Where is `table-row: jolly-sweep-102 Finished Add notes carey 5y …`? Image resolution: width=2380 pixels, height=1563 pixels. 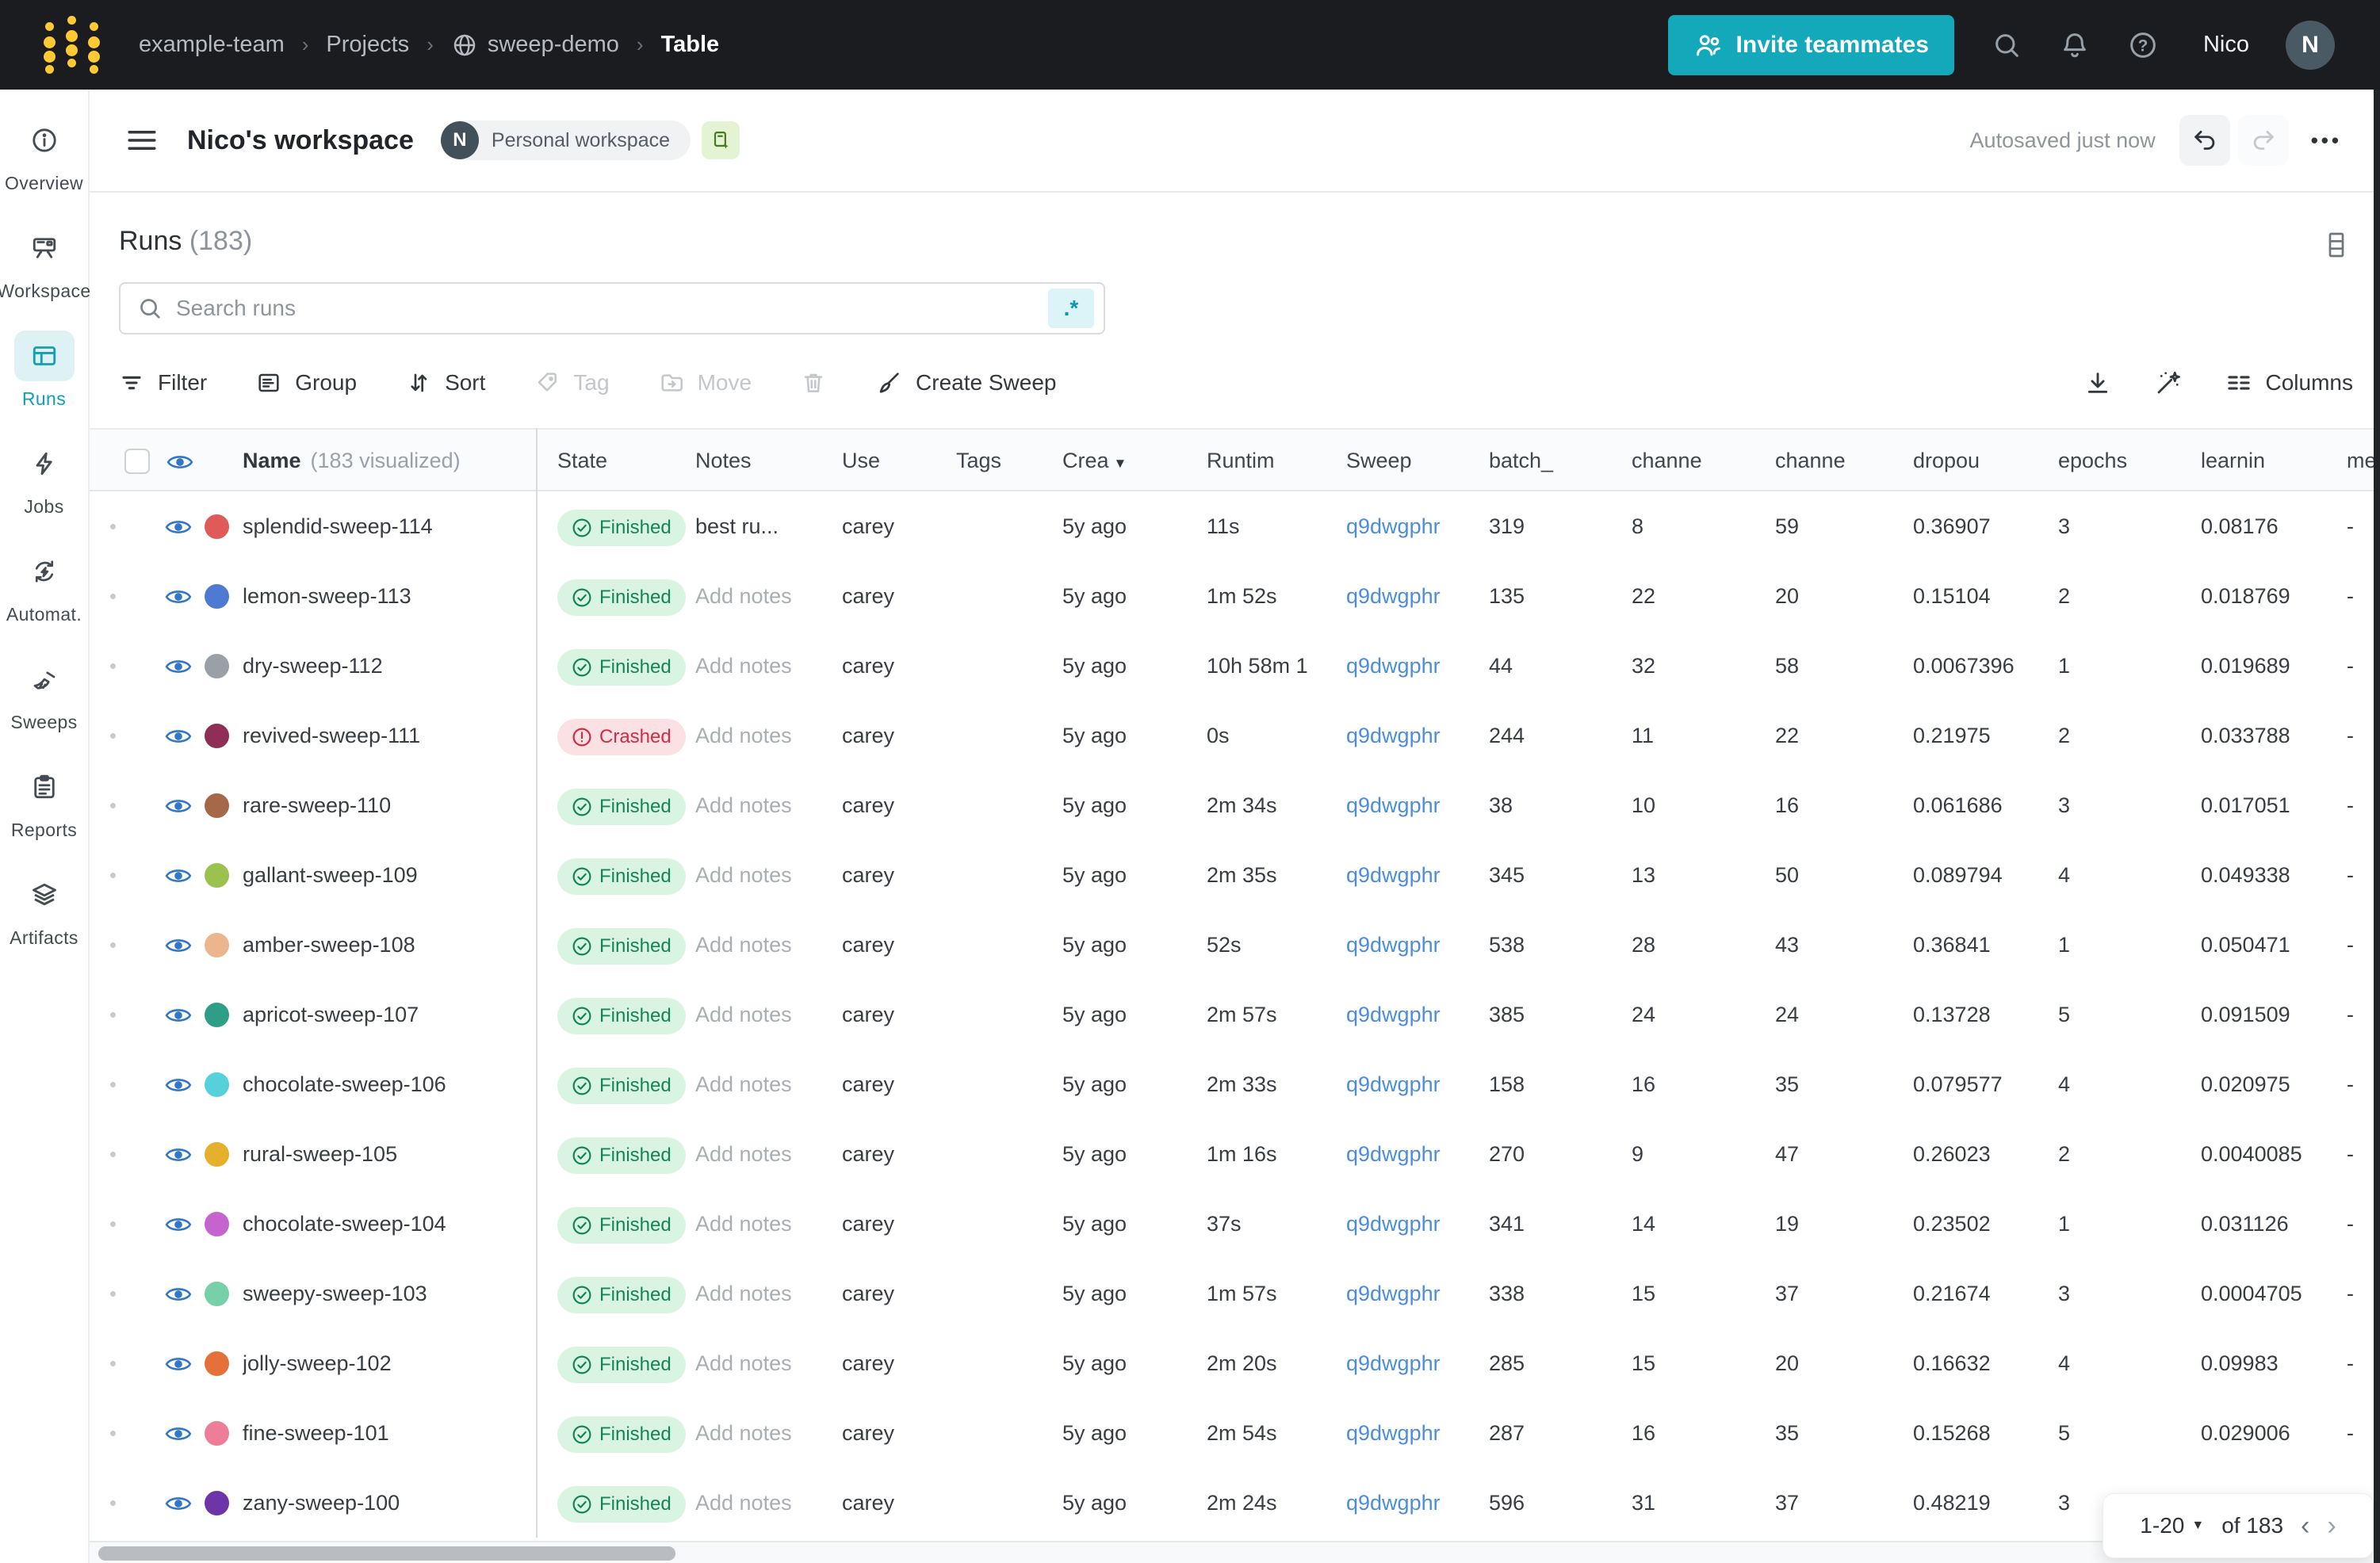 table-row: jolly-sweep-102 Finished Add notes carey 5y … is located at coordinates (1232, 1363).